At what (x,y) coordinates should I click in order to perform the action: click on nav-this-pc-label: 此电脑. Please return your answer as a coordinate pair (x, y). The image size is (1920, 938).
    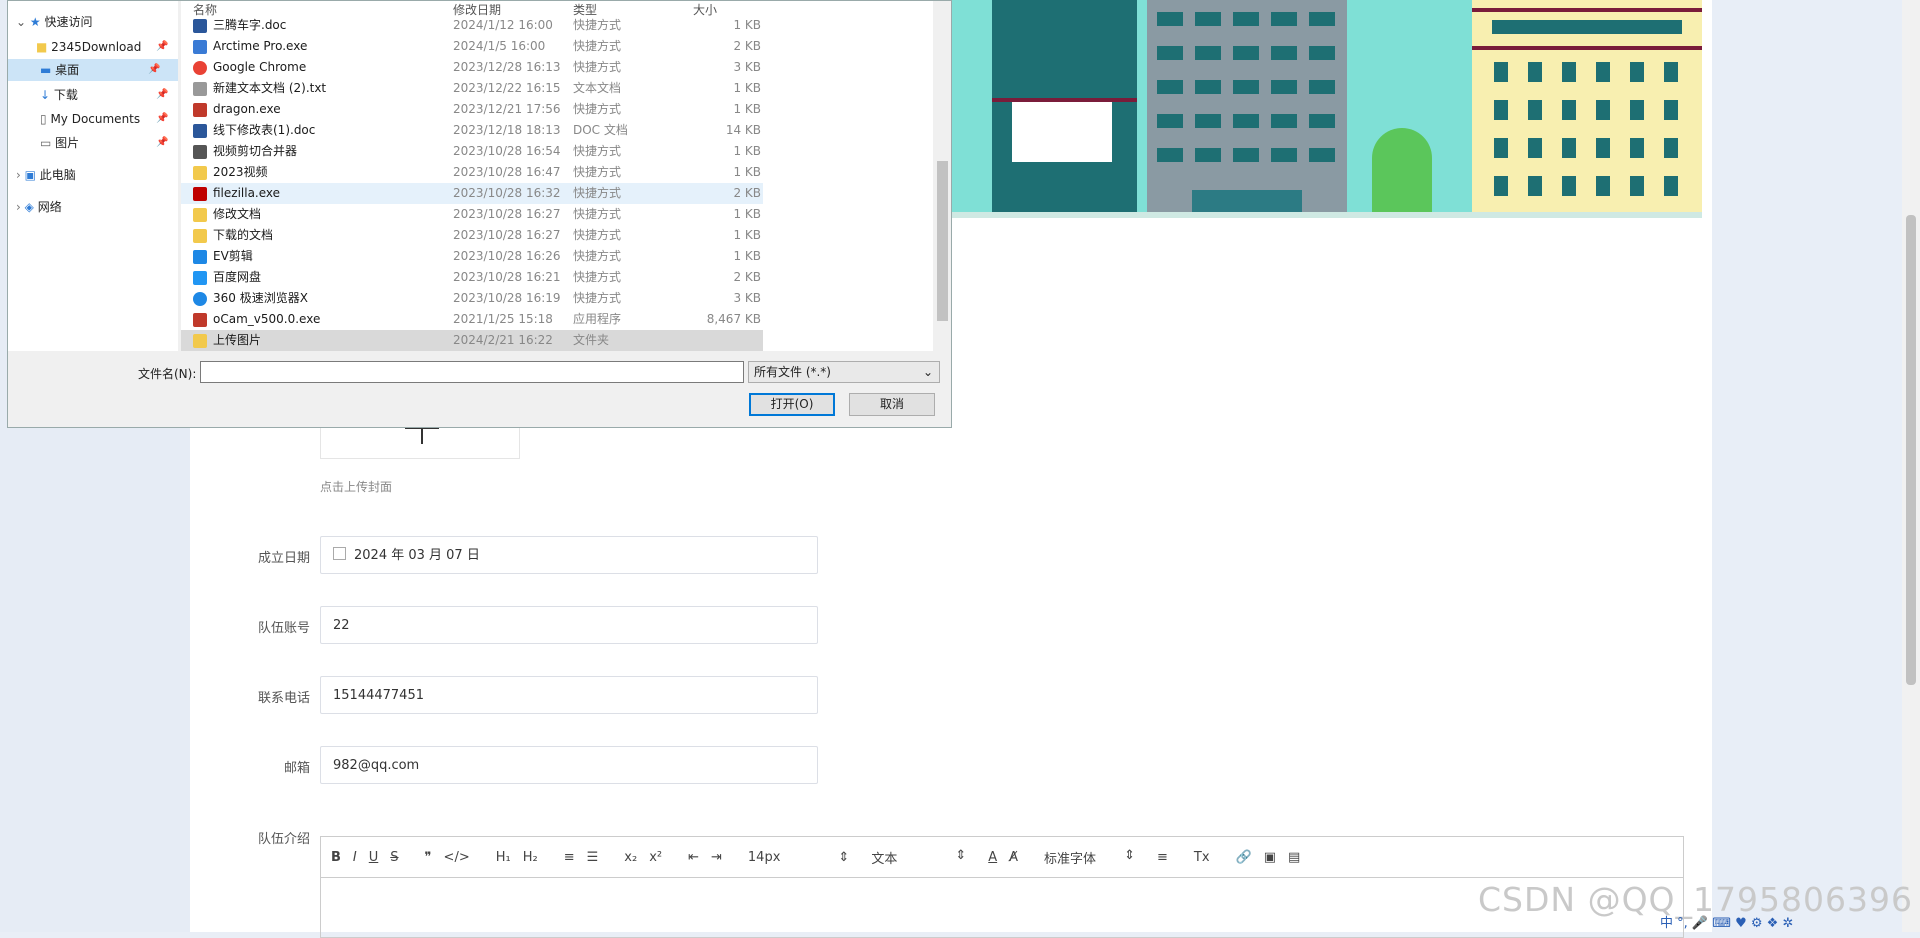
    Looking at the image, I should click on (57, 175).